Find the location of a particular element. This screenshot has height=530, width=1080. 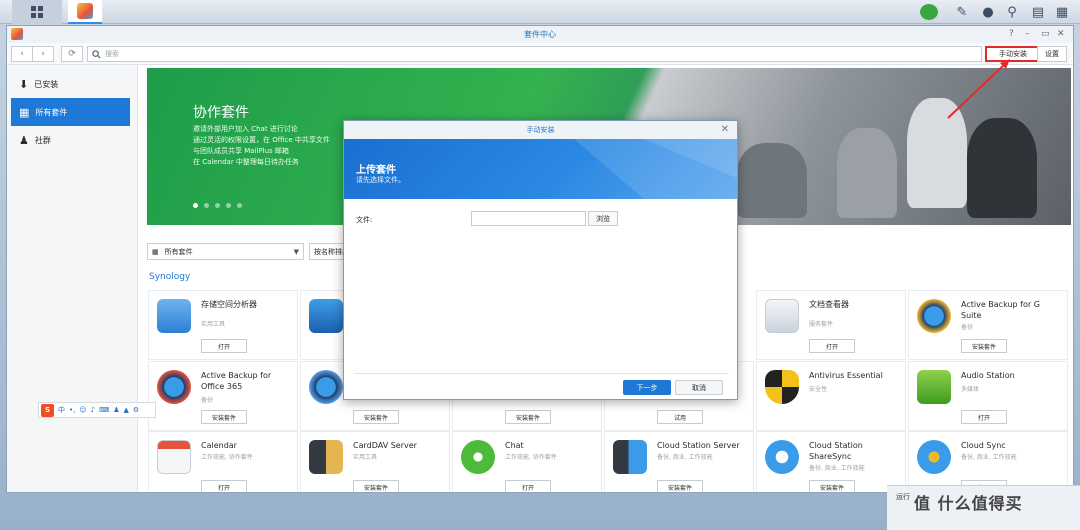

toolbar: ‹ › ⟳ 搜索 手动安装 设置 is located at coordinates (540, 54).